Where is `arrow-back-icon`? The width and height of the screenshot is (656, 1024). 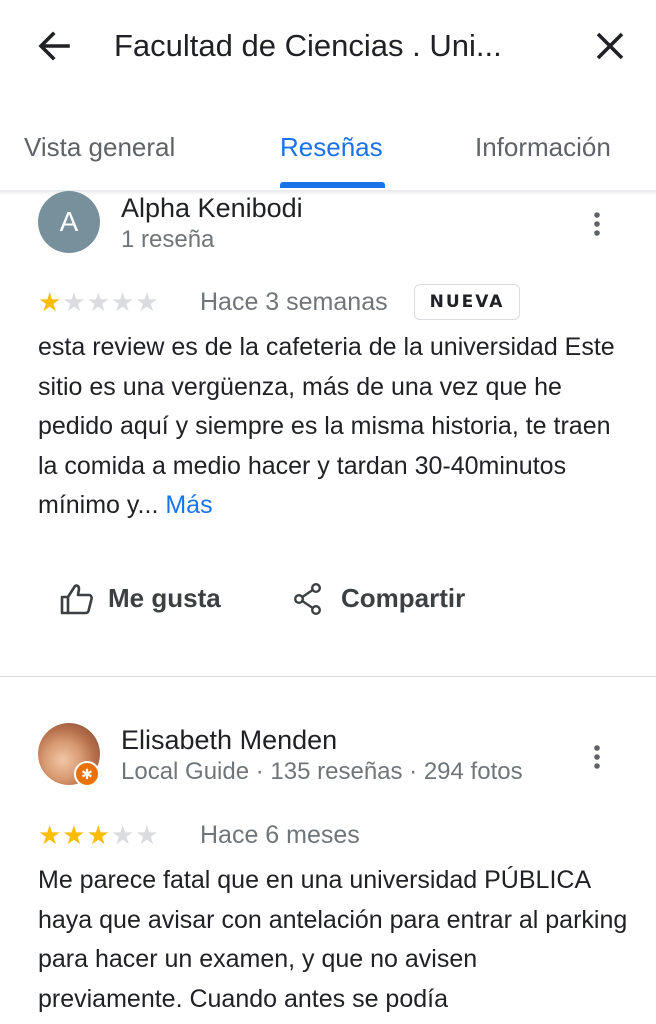
arrow-back-icon is located at coordinates (54, 46).